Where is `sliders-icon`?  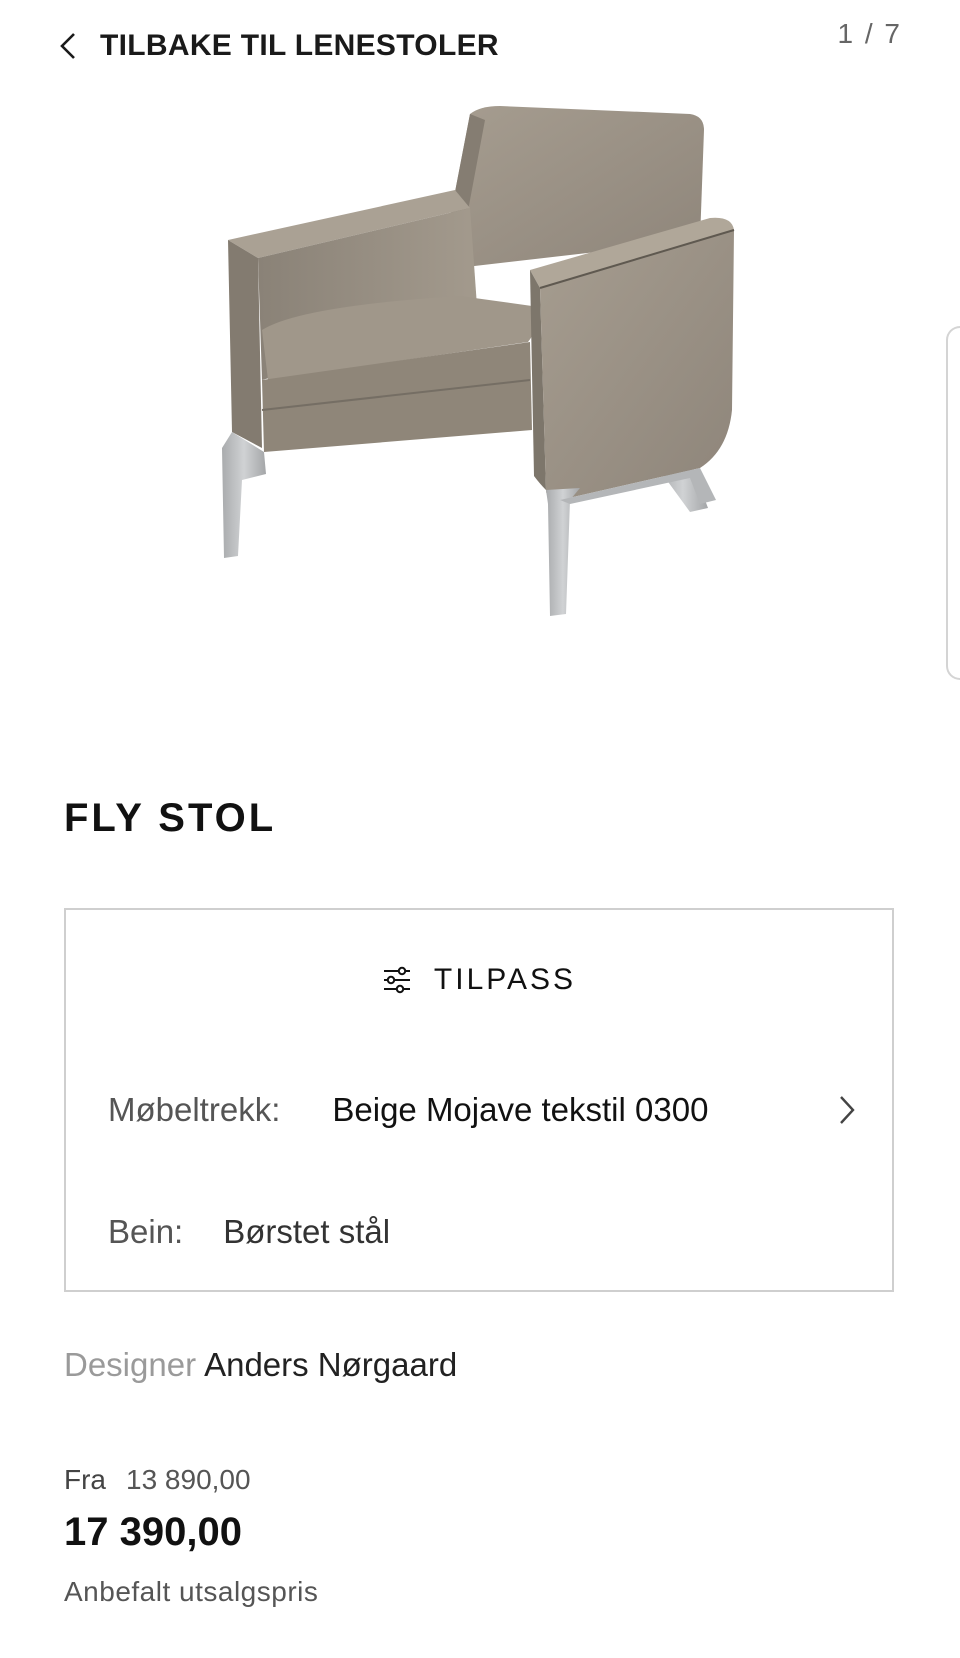
sliders-icon is located at coordinates (396, 980).